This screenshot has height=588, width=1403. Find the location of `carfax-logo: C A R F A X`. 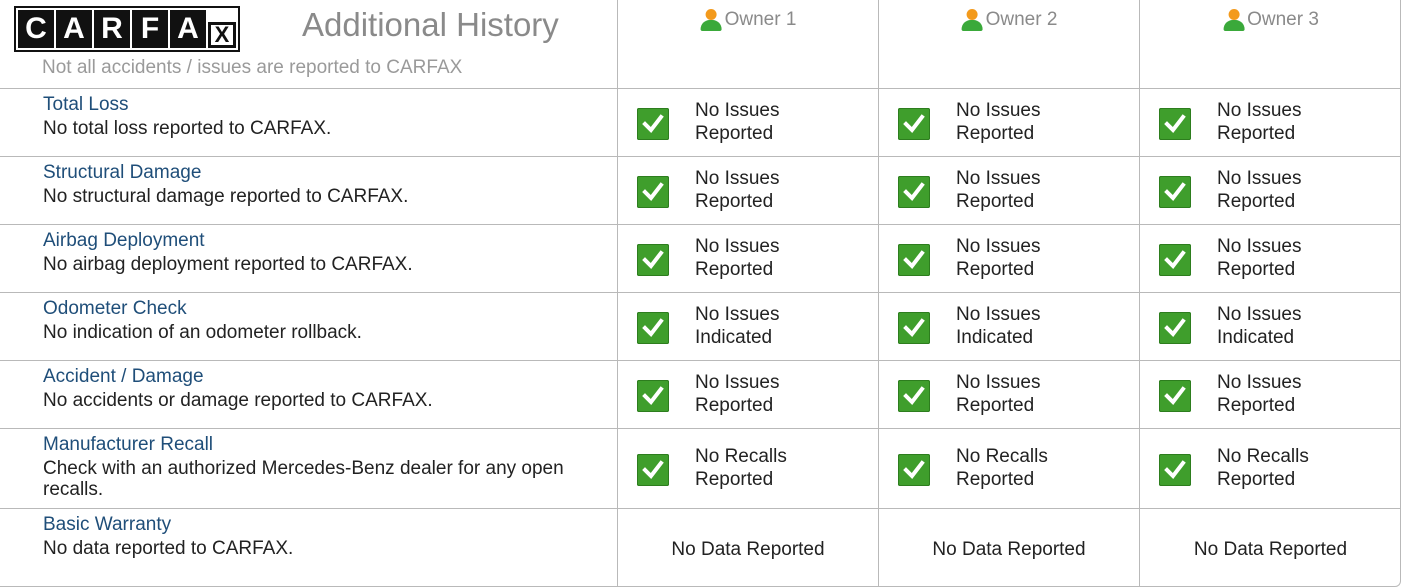

carfax-logo: C A R F A X is located at coordinates (127, 29).